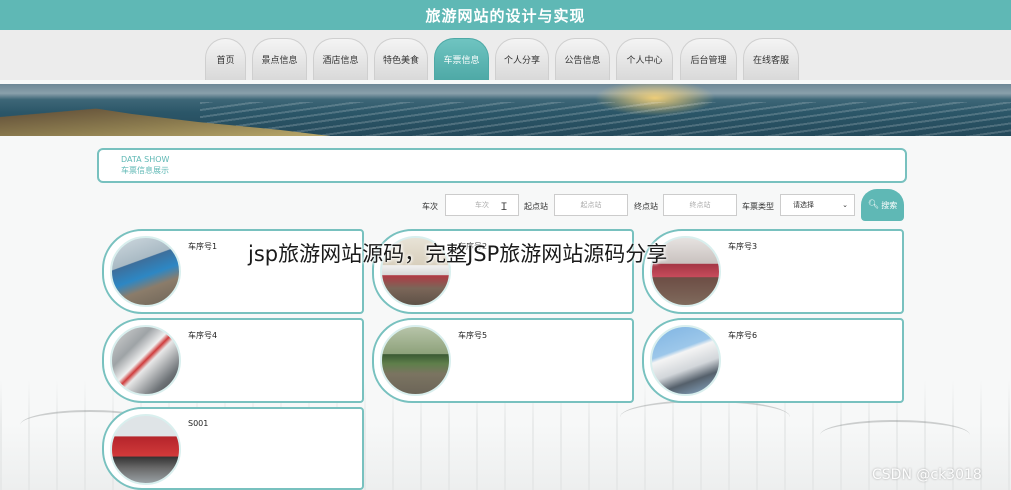 Image resolution: width=1011 pixels, height=490 pixels. What do you see at coordinates (743, 335) in the screenshot?
I see `card-title: 车序号6` at bounding box center [743, 335].